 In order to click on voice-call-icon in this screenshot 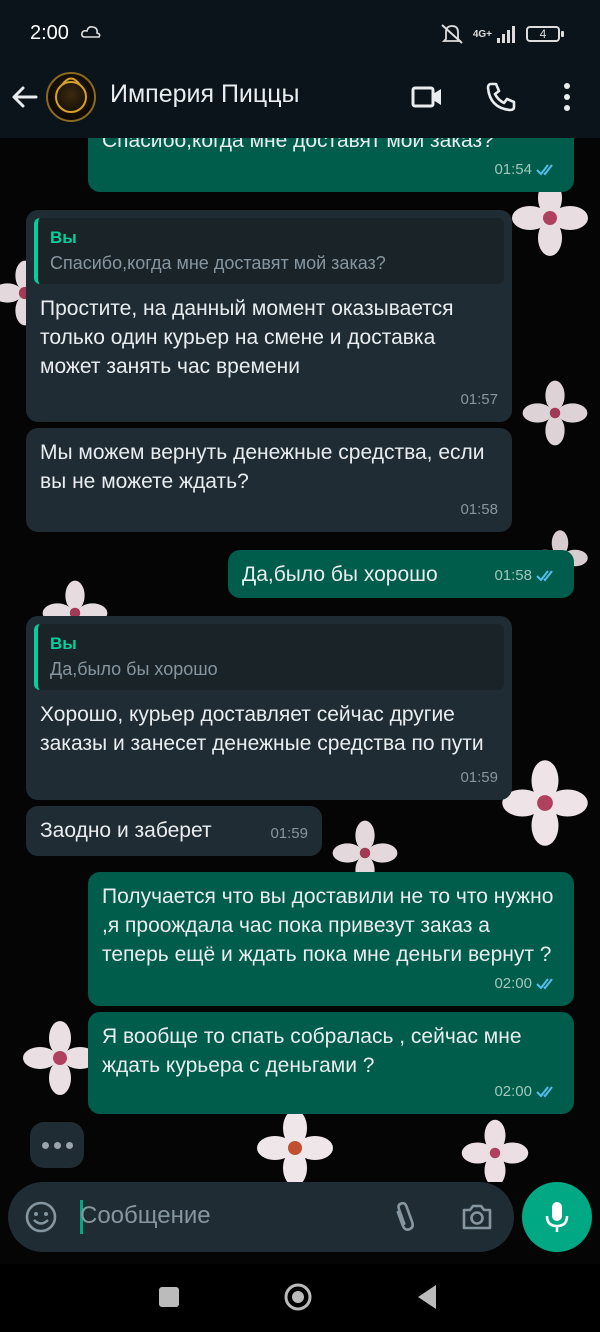, I will do `click(501, 97)`.